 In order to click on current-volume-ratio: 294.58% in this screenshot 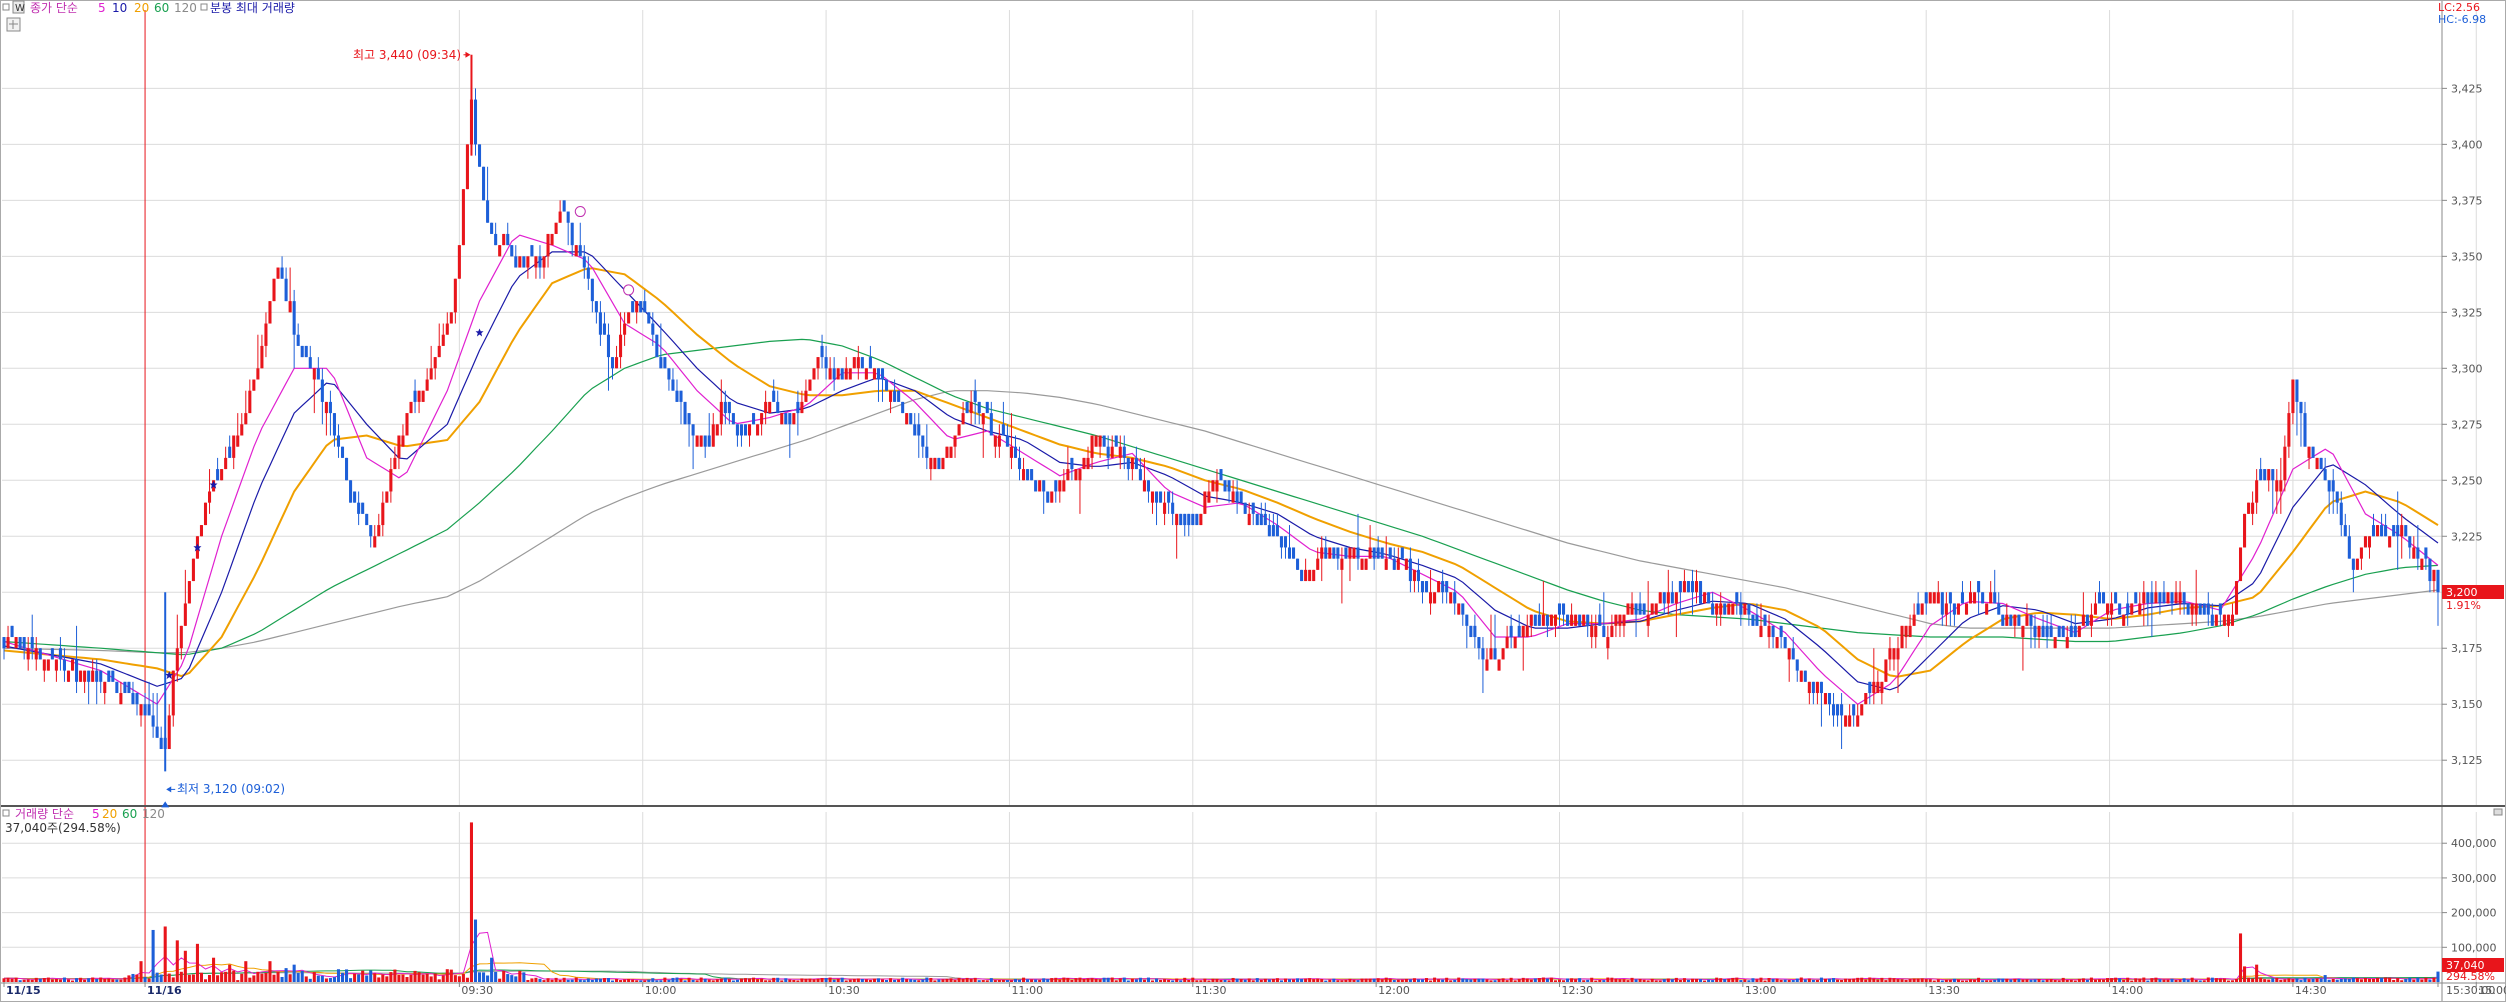, I will do `click(2470, 976)`.